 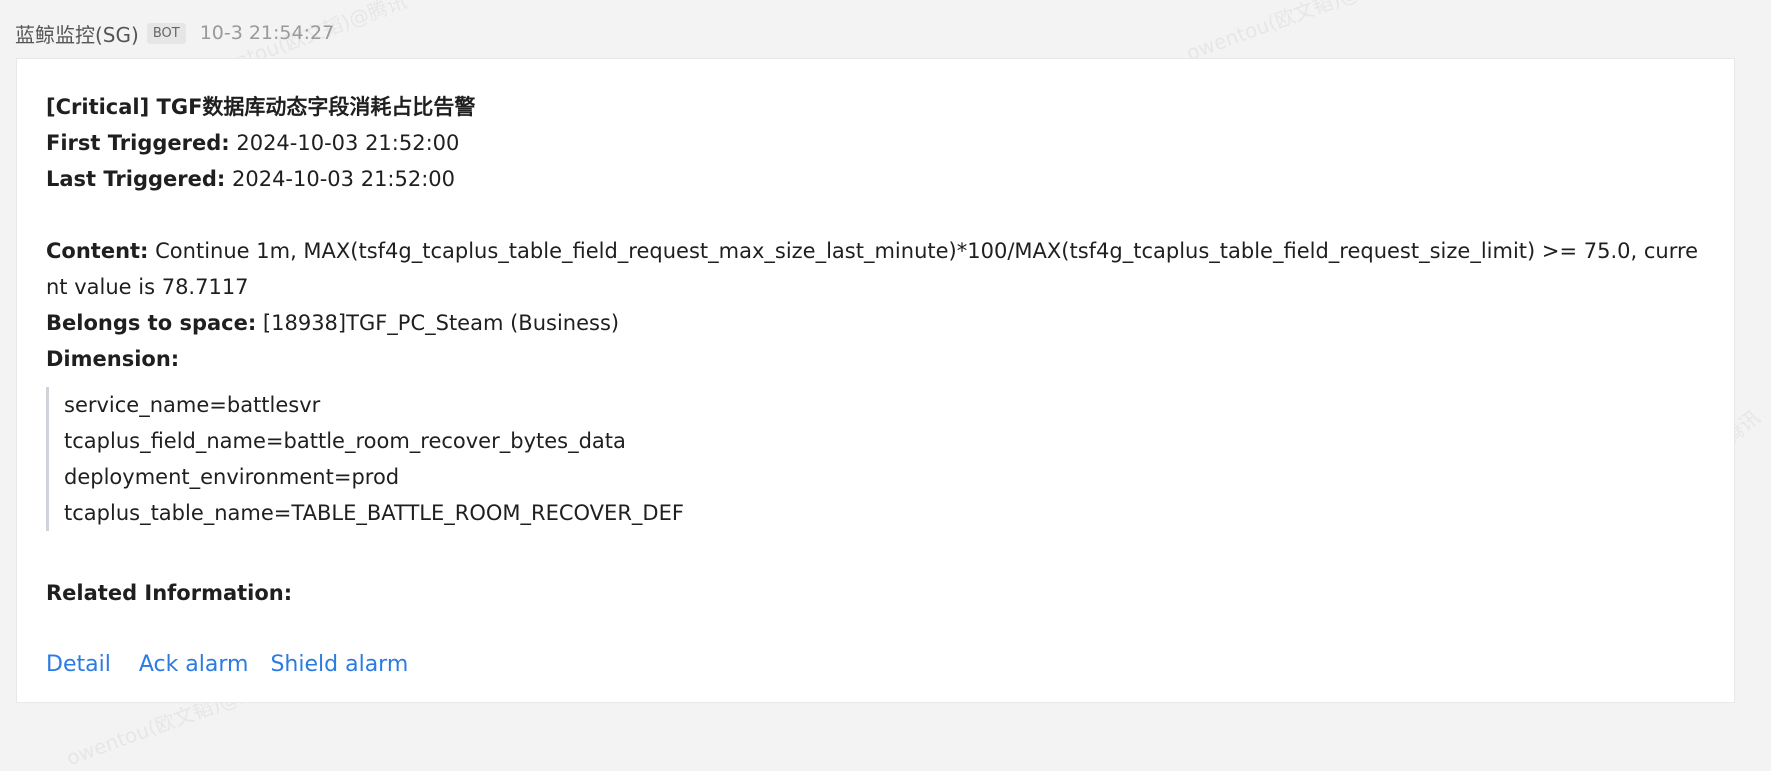 What do you see at coordinates (438, 323) in the screenshot?
I see `space-value: [18938]TGF_PC_Steam (Business)` at bounding box center [438, 323].